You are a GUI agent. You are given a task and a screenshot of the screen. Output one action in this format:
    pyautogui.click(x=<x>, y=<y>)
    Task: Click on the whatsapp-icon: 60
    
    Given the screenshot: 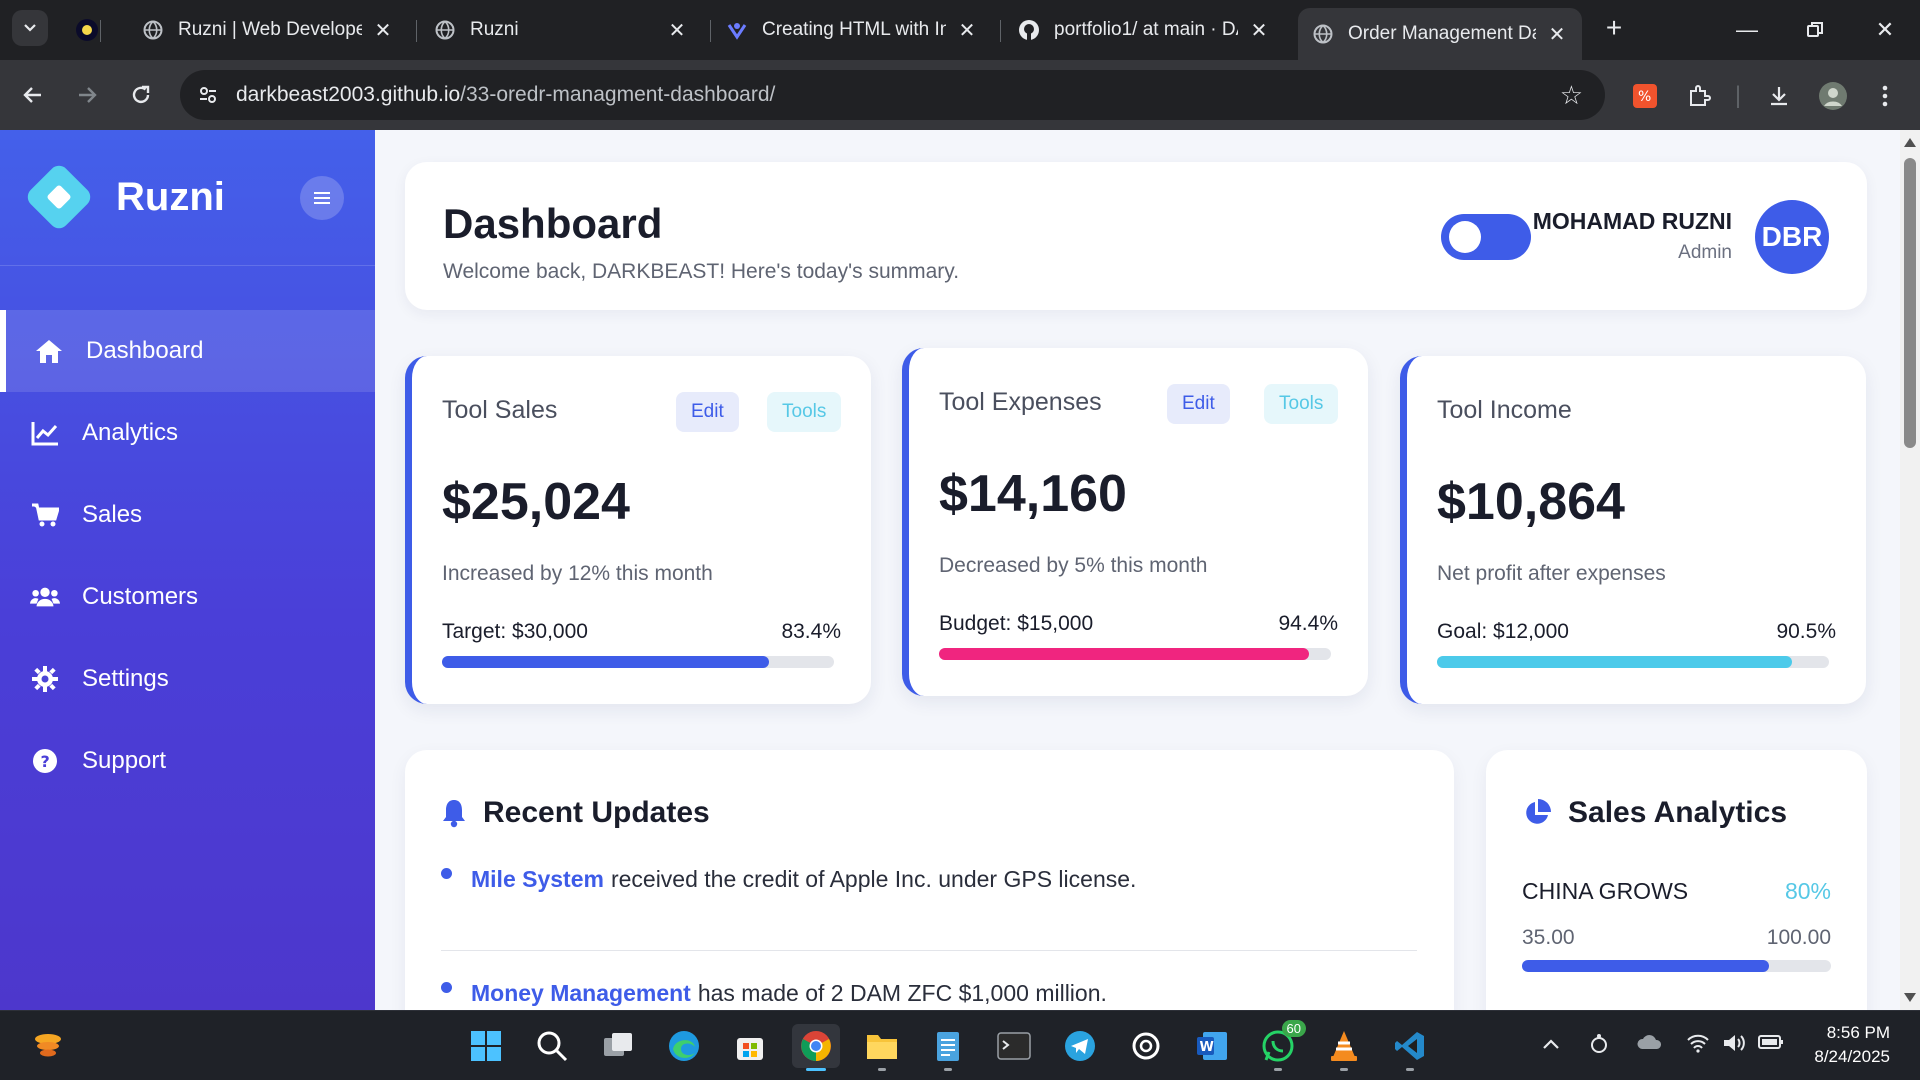 What is the action you would take?
    pyautogui.click(x=1280, y=1045)
    